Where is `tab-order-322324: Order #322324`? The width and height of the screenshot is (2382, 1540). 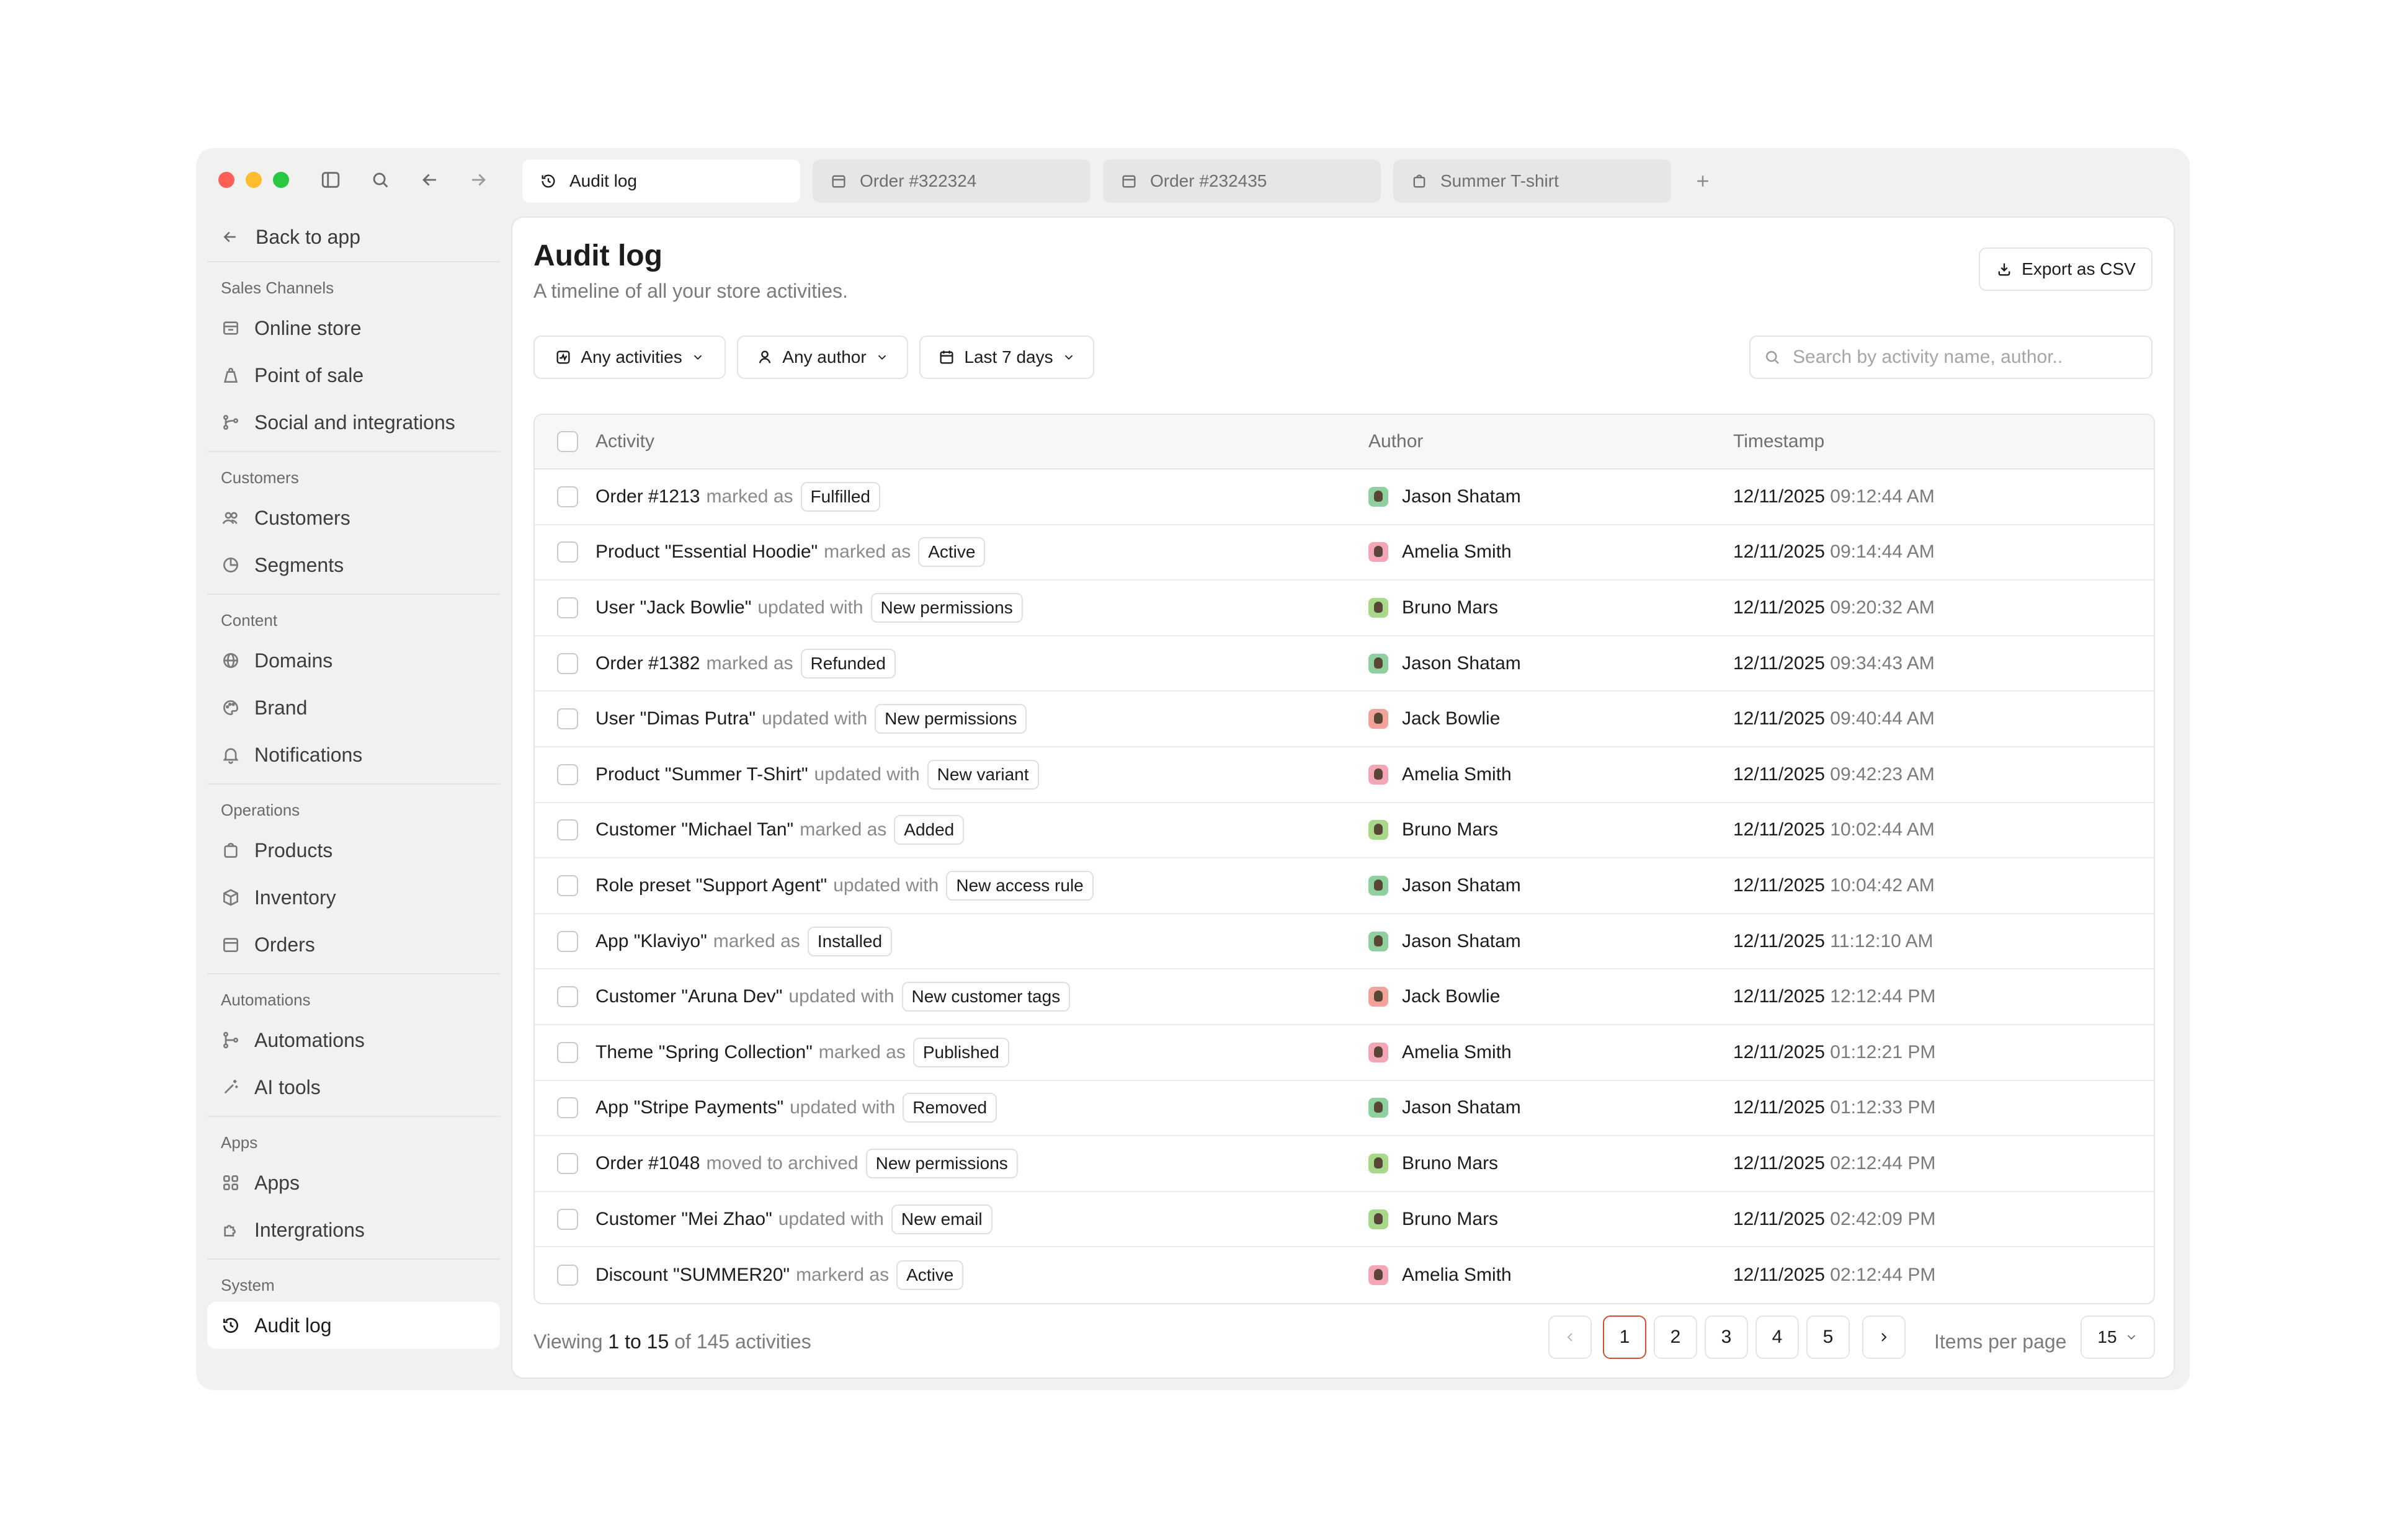
tab-order-322324: Order #322324 is located at coordinates (952, 181).